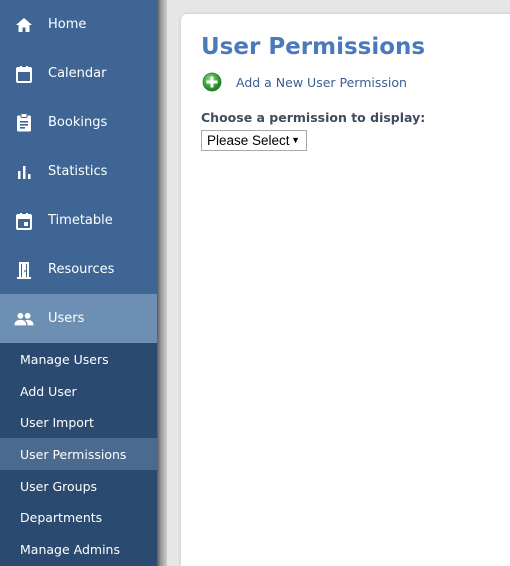  I want to click on submenu-item-departments: Departments, so click(78, 517).